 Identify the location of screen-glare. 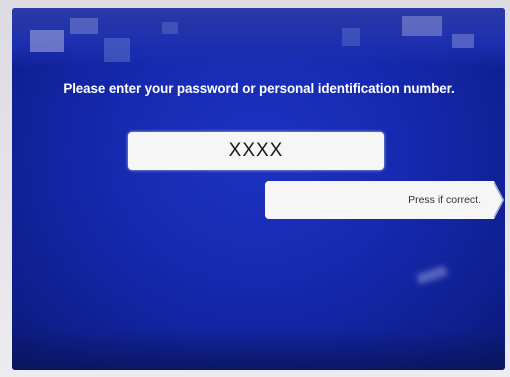
(432, 275).